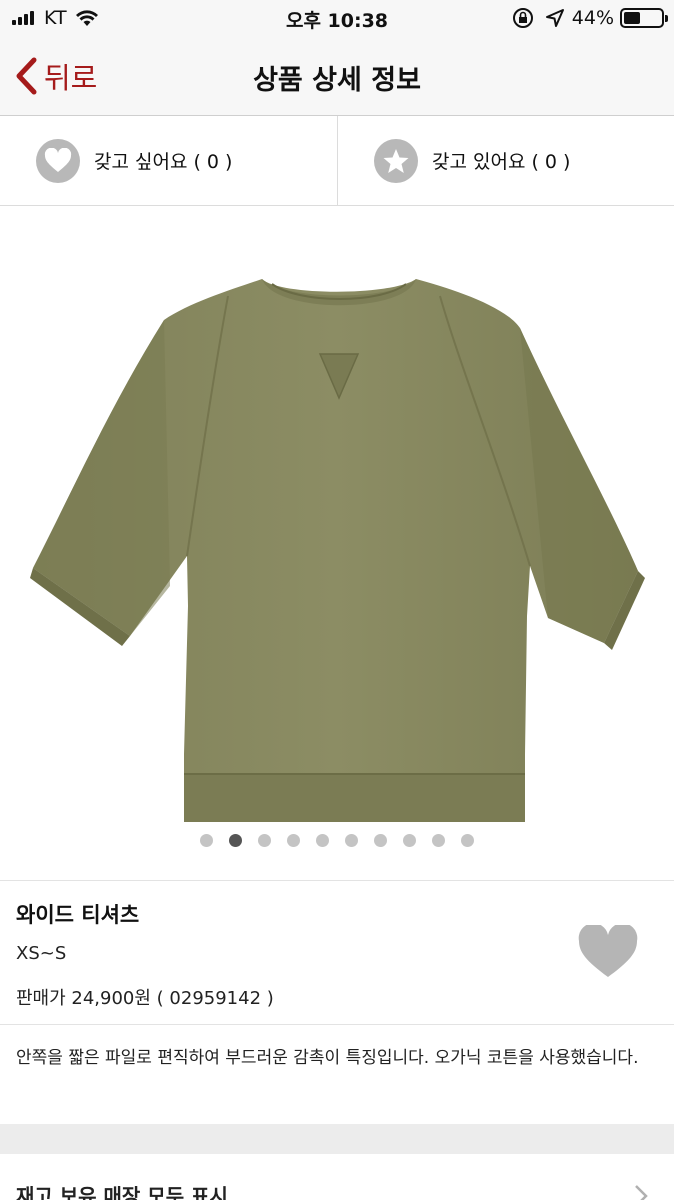 The width and height of the screenshot is (674, 1200). What do you see at coordinates (608, 952) in the screenshot?
I see `favorite-heart-icon` at bounding box center [608, 952].